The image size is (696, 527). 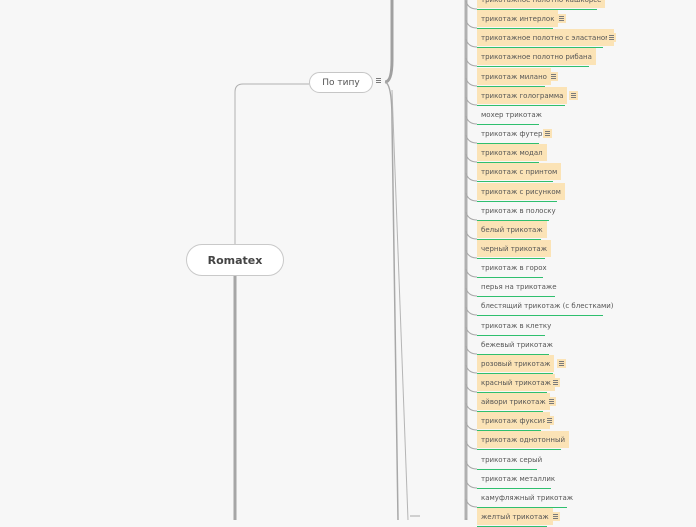 I want to click on leaf-label: трикотажное полотно с эластаном, so click(x=546, y=37).